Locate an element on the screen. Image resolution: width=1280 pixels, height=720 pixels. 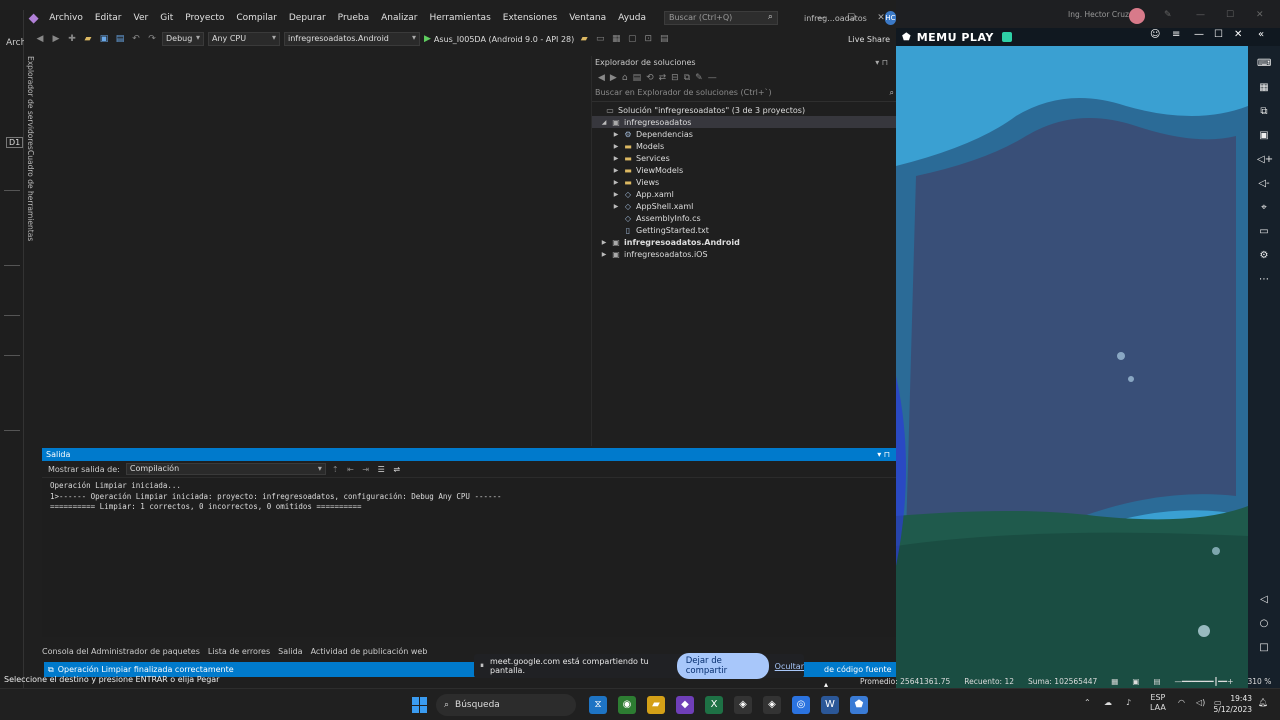
minimize-icon: — is located at coordinates (821, 18).